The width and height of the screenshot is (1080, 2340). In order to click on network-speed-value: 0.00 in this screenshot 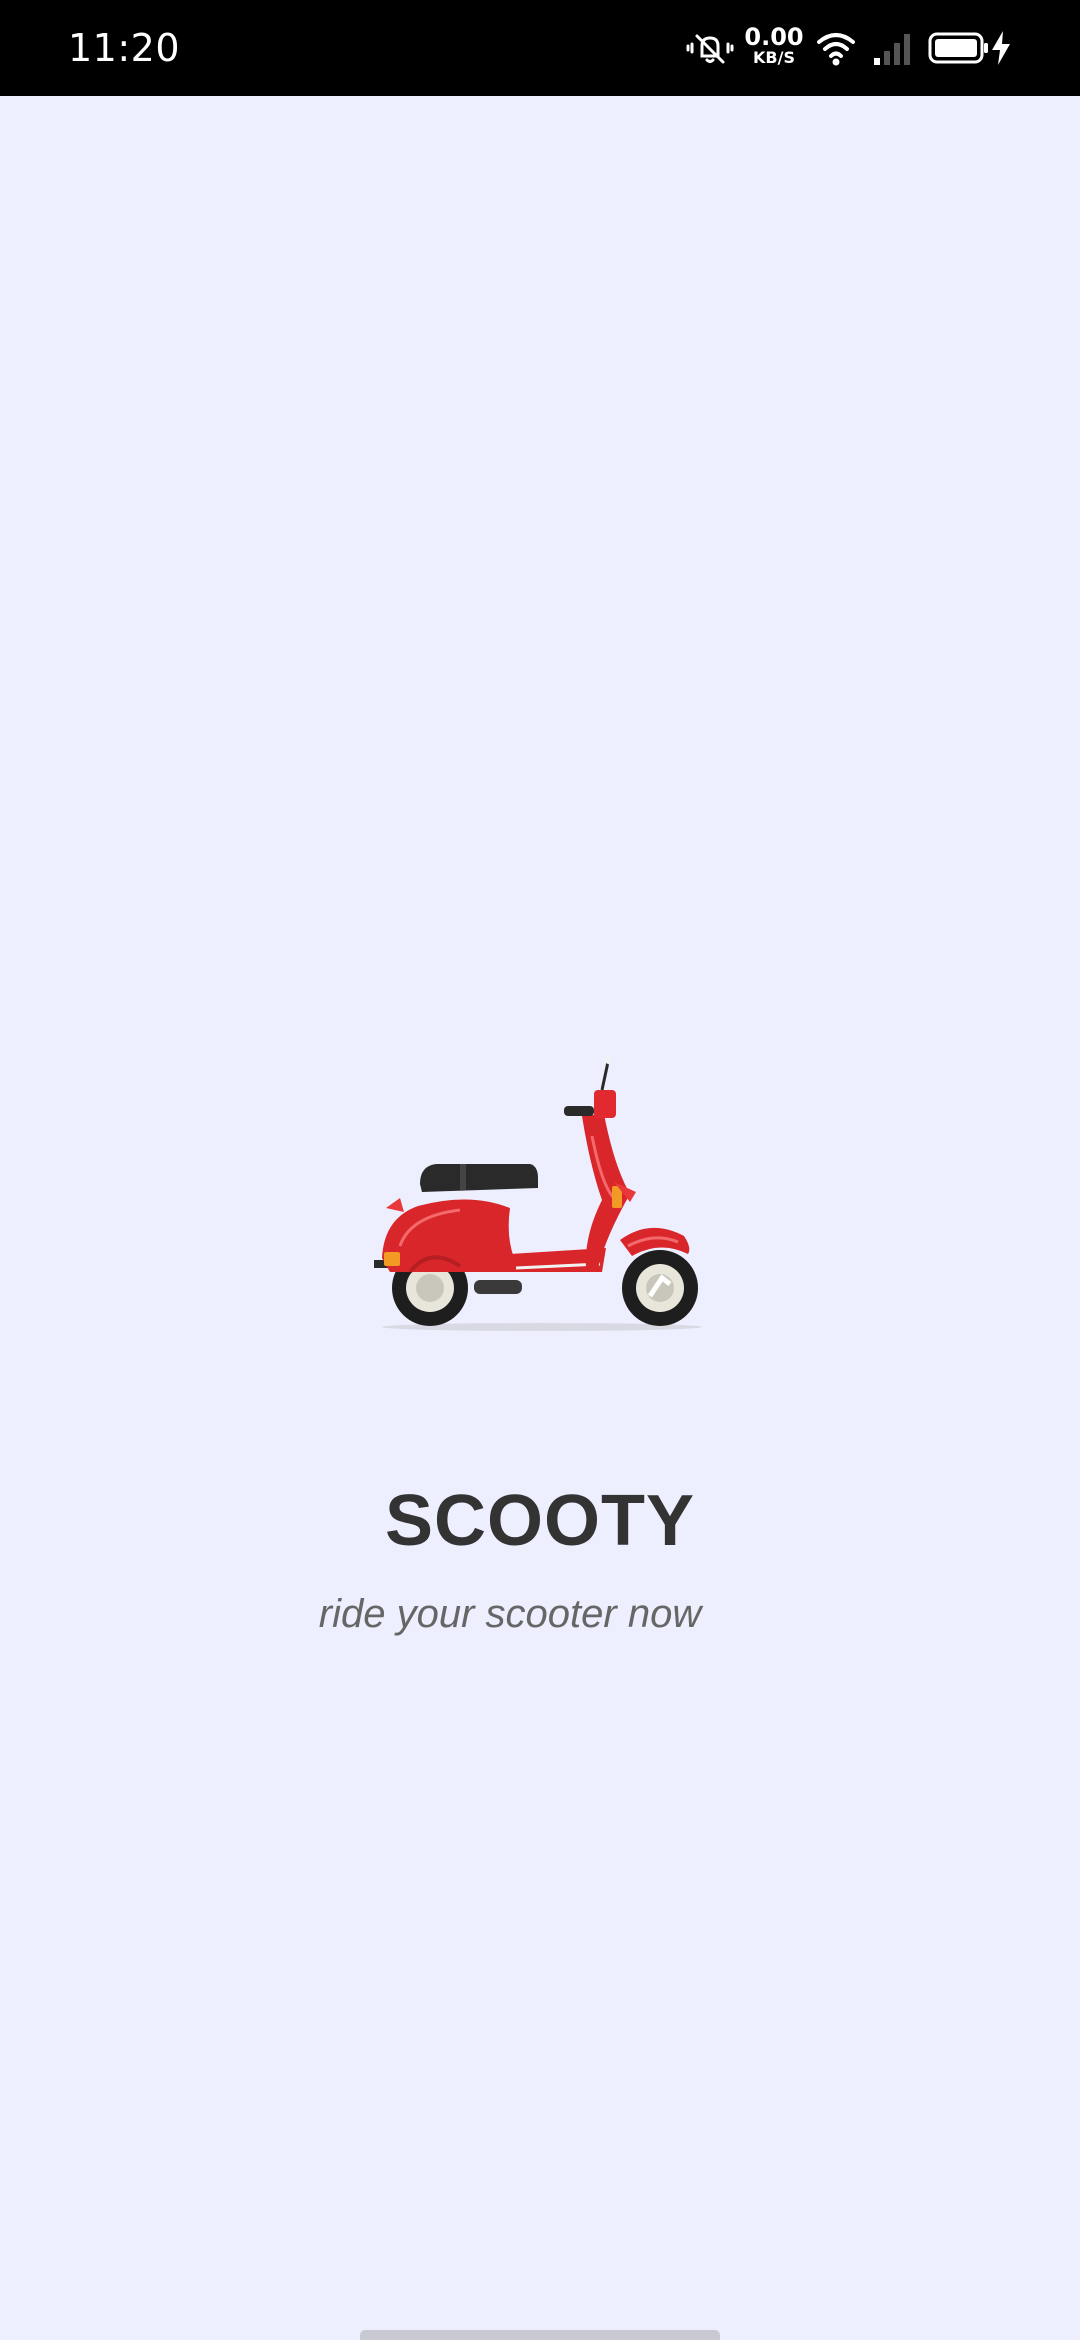, I will do `click(774, 37)`.